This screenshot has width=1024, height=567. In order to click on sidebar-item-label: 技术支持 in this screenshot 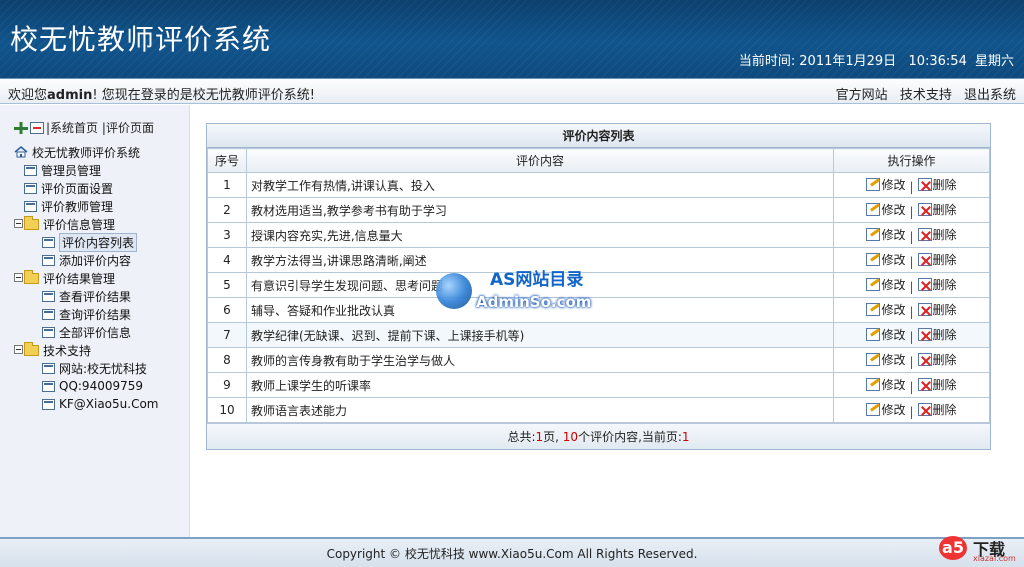, I will do `click(67, 350)`.